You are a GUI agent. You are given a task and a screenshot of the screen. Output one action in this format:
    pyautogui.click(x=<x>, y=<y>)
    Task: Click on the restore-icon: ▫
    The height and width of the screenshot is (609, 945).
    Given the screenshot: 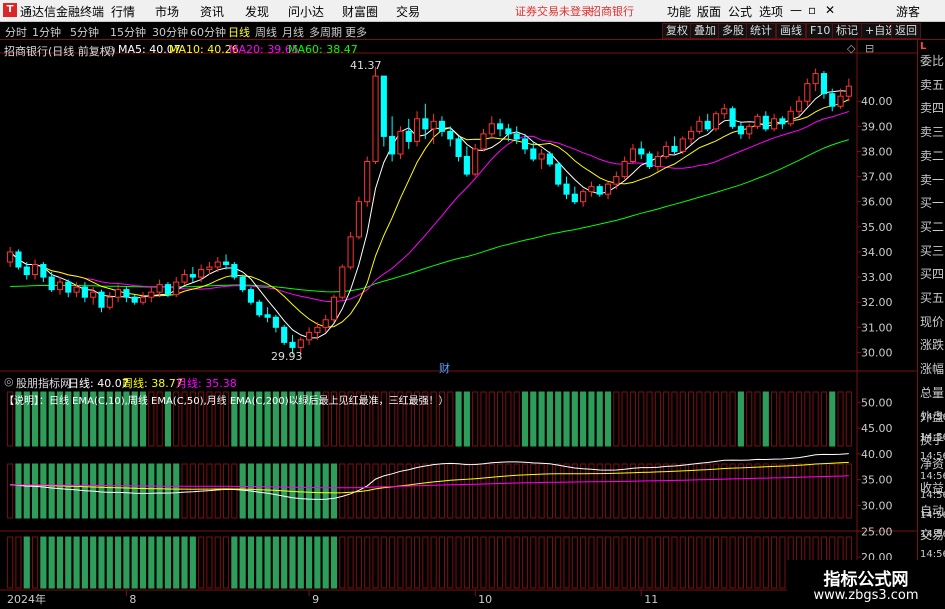 What is the action you would take?
    pyautogui.click(x=812, y=10)
    